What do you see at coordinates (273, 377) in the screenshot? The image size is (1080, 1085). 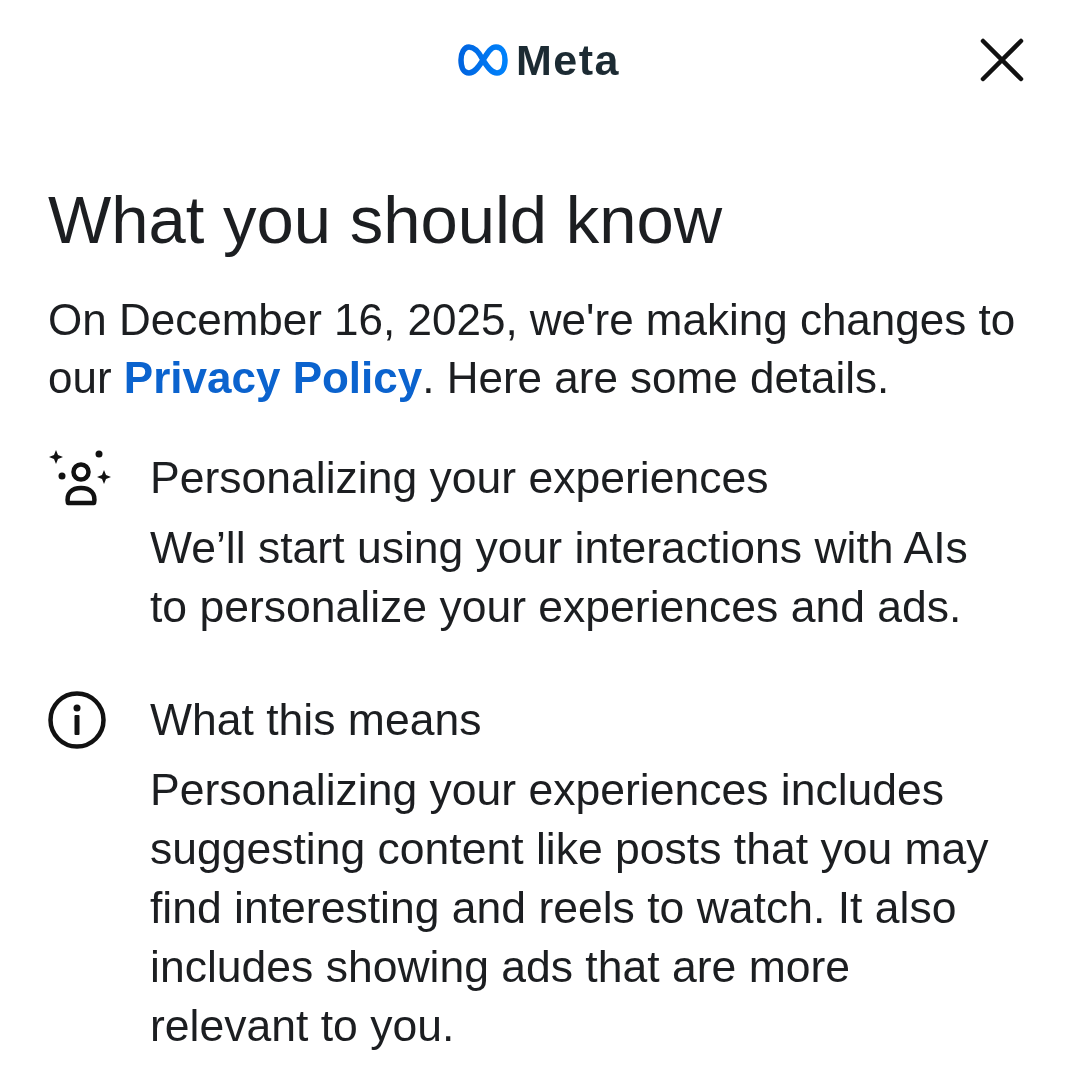 I see `privacy-policy-link: Privacy Policy` at bounding box center [273, 377].